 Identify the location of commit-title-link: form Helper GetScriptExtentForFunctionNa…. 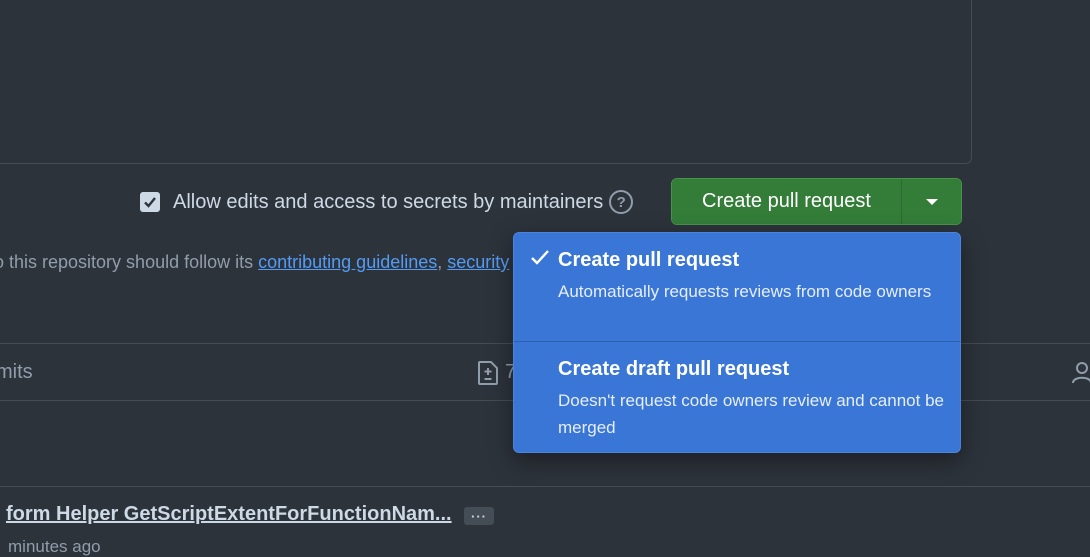
(229, 514).